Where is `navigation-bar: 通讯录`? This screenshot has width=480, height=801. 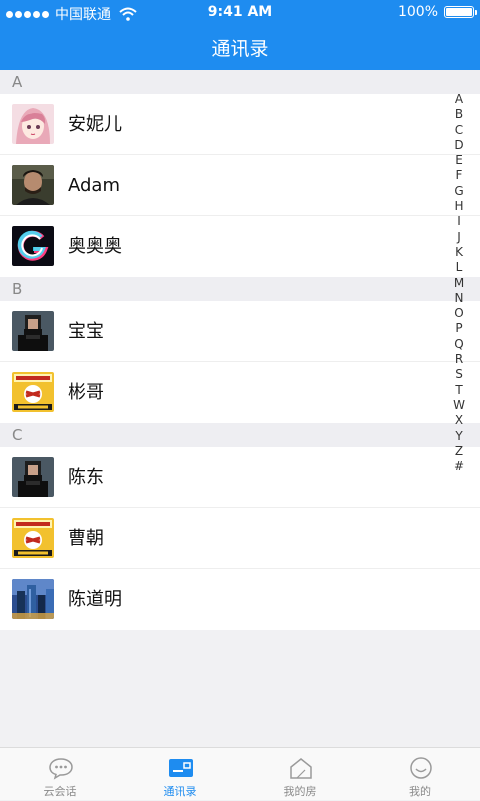 navigation-bar: 通讯录 is located at coordinates (240, 47).